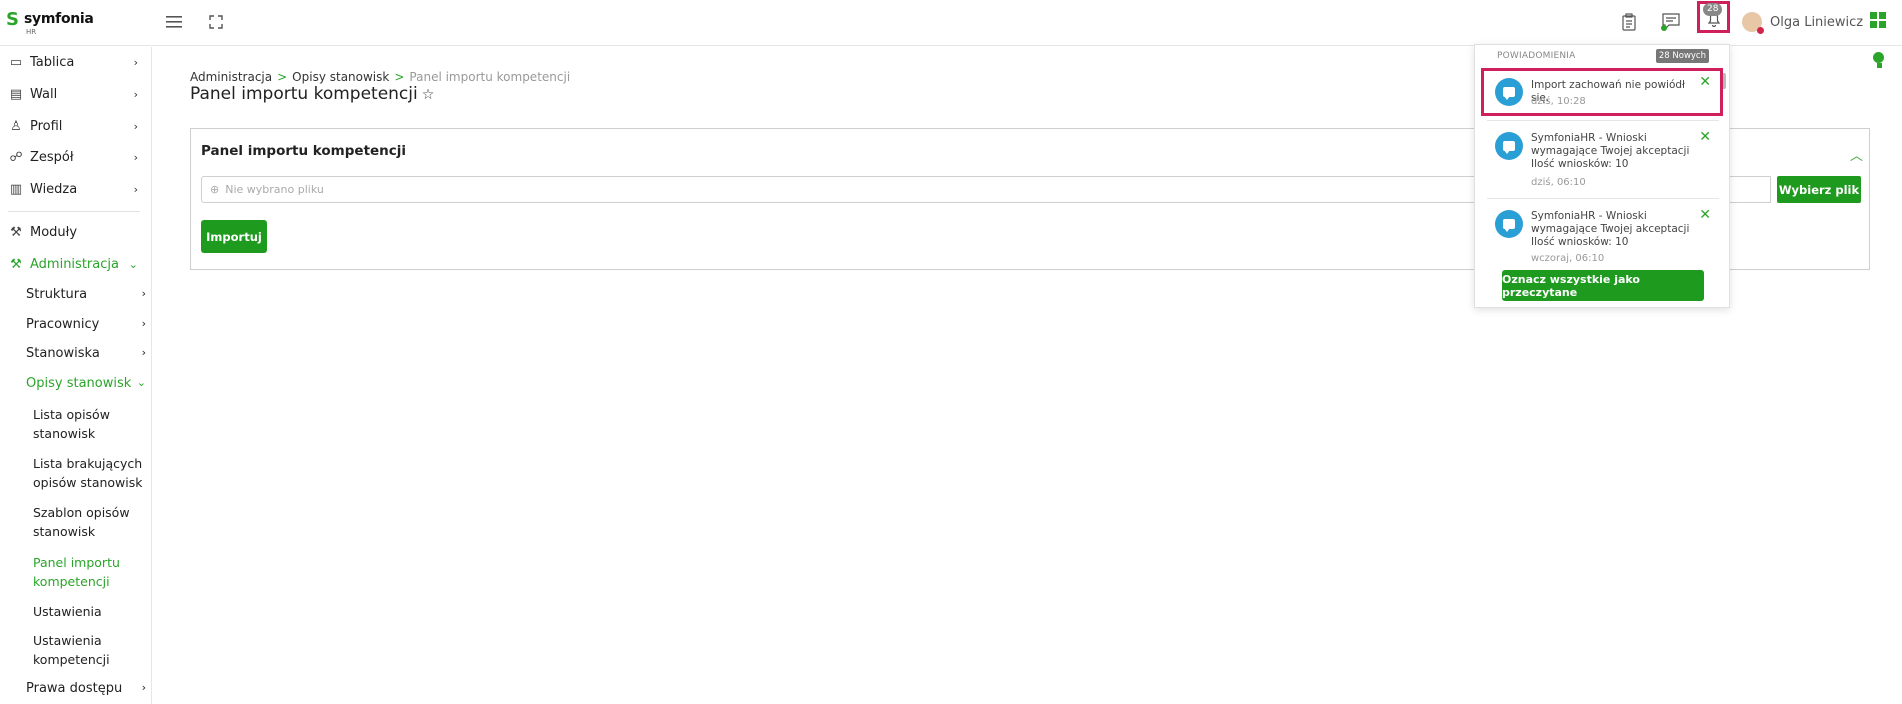  What do you see at coordinates (16, 189) in the screenshot?
I see `book-icon: ▥` at bounding box center [16, 189].